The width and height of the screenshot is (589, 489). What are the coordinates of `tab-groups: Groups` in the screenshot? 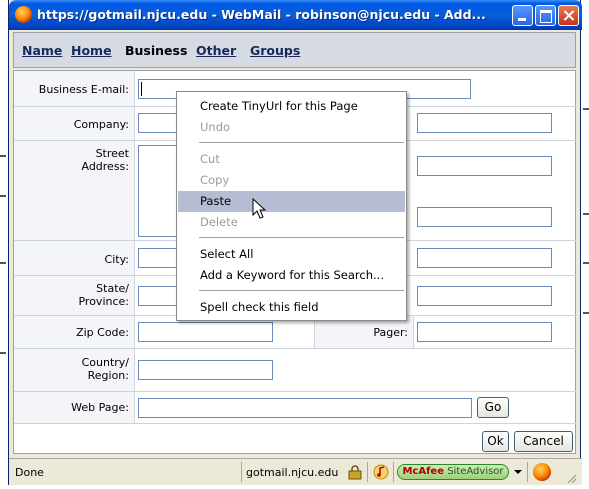 It's located at (275, 50).